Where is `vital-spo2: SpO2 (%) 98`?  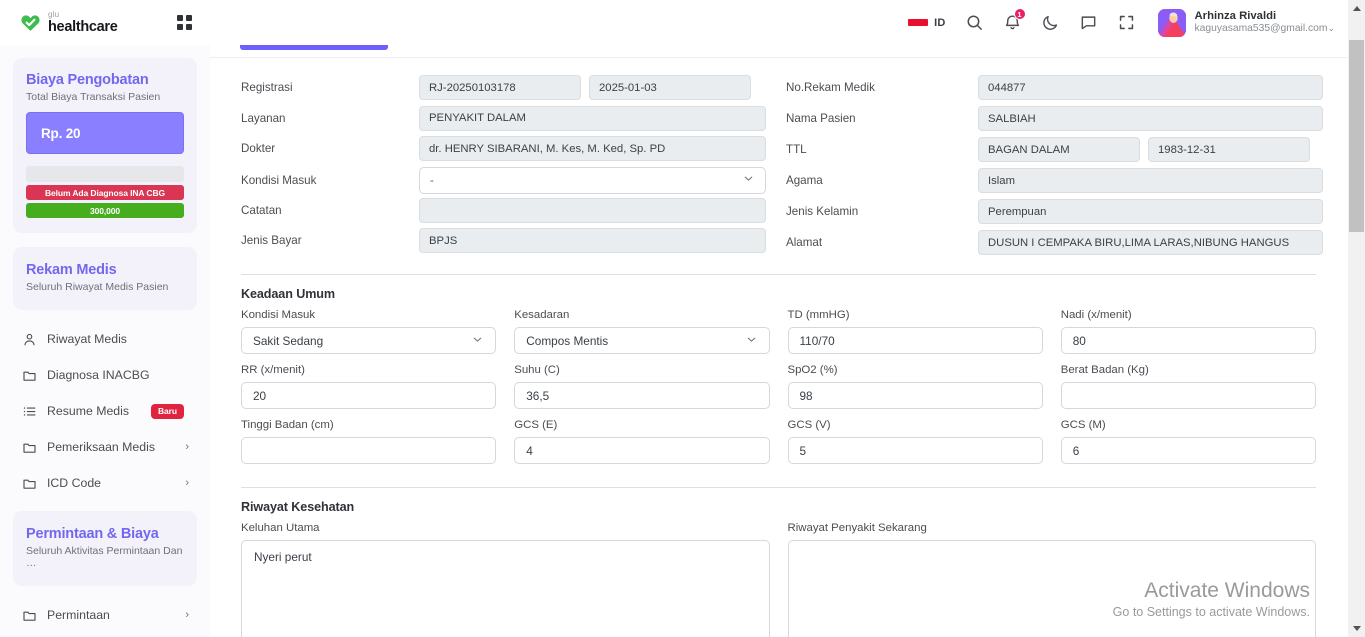 vital-spo2: SpO2 (%) 98 is located at coordinates (915, 386).